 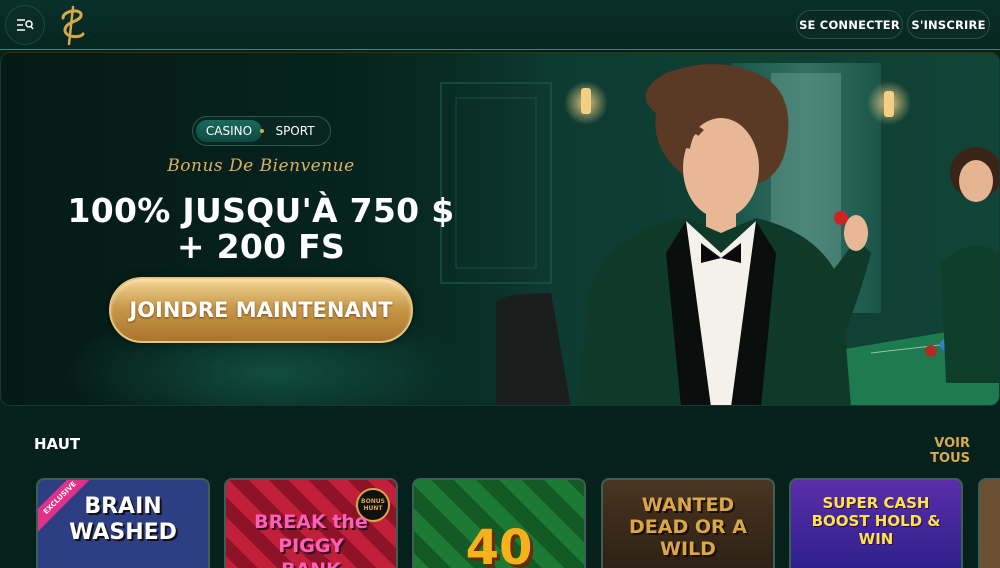 I want to click on casino-sport-toggle: CASINO SPORT, so click(x=261, y=131).